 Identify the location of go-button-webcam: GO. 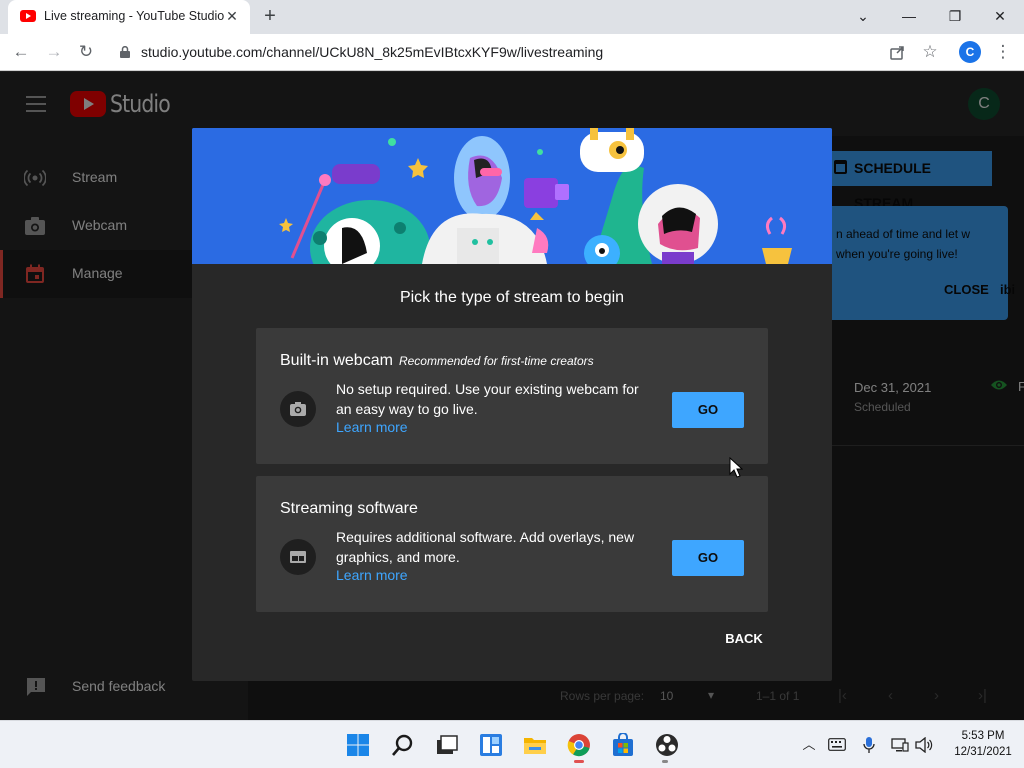
(708, 410).